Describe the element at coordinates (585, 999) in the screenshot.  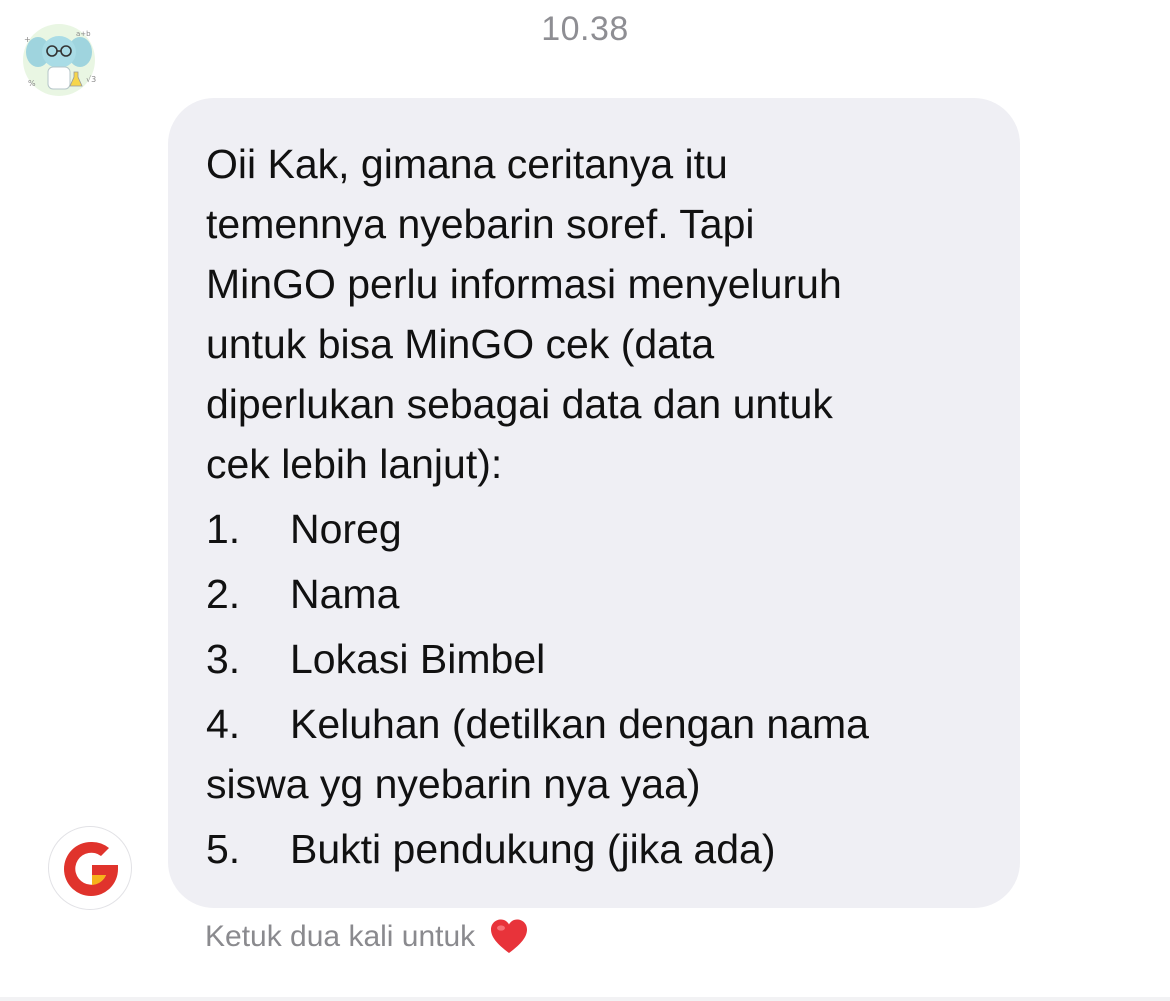
I see `divider` at that location.